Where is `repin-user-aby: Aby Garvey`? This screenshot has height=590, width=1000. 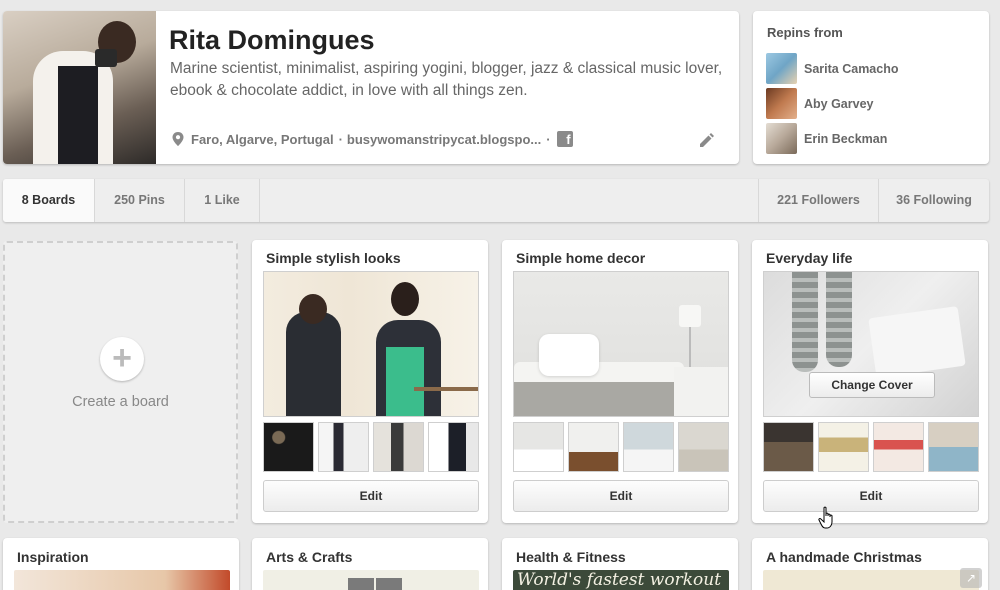
repin-user-aby: Aby Garvey is located at coordinates (819, 103).